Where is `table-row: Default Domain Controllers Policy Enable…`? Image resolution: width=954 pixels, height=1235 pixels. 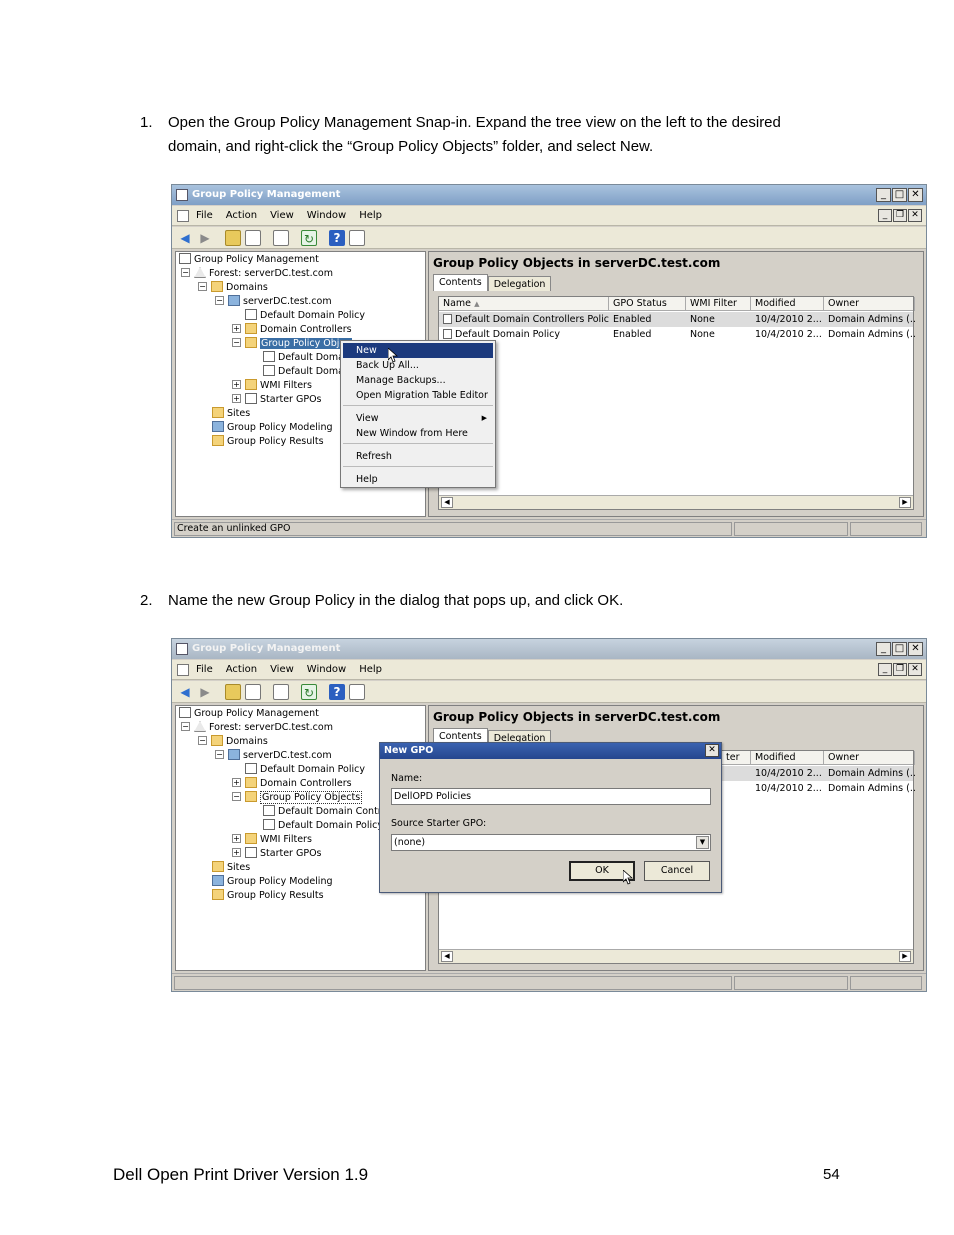
table-row: Default Domain Controllers Policy Enable… is located at coordinates (677, 319).